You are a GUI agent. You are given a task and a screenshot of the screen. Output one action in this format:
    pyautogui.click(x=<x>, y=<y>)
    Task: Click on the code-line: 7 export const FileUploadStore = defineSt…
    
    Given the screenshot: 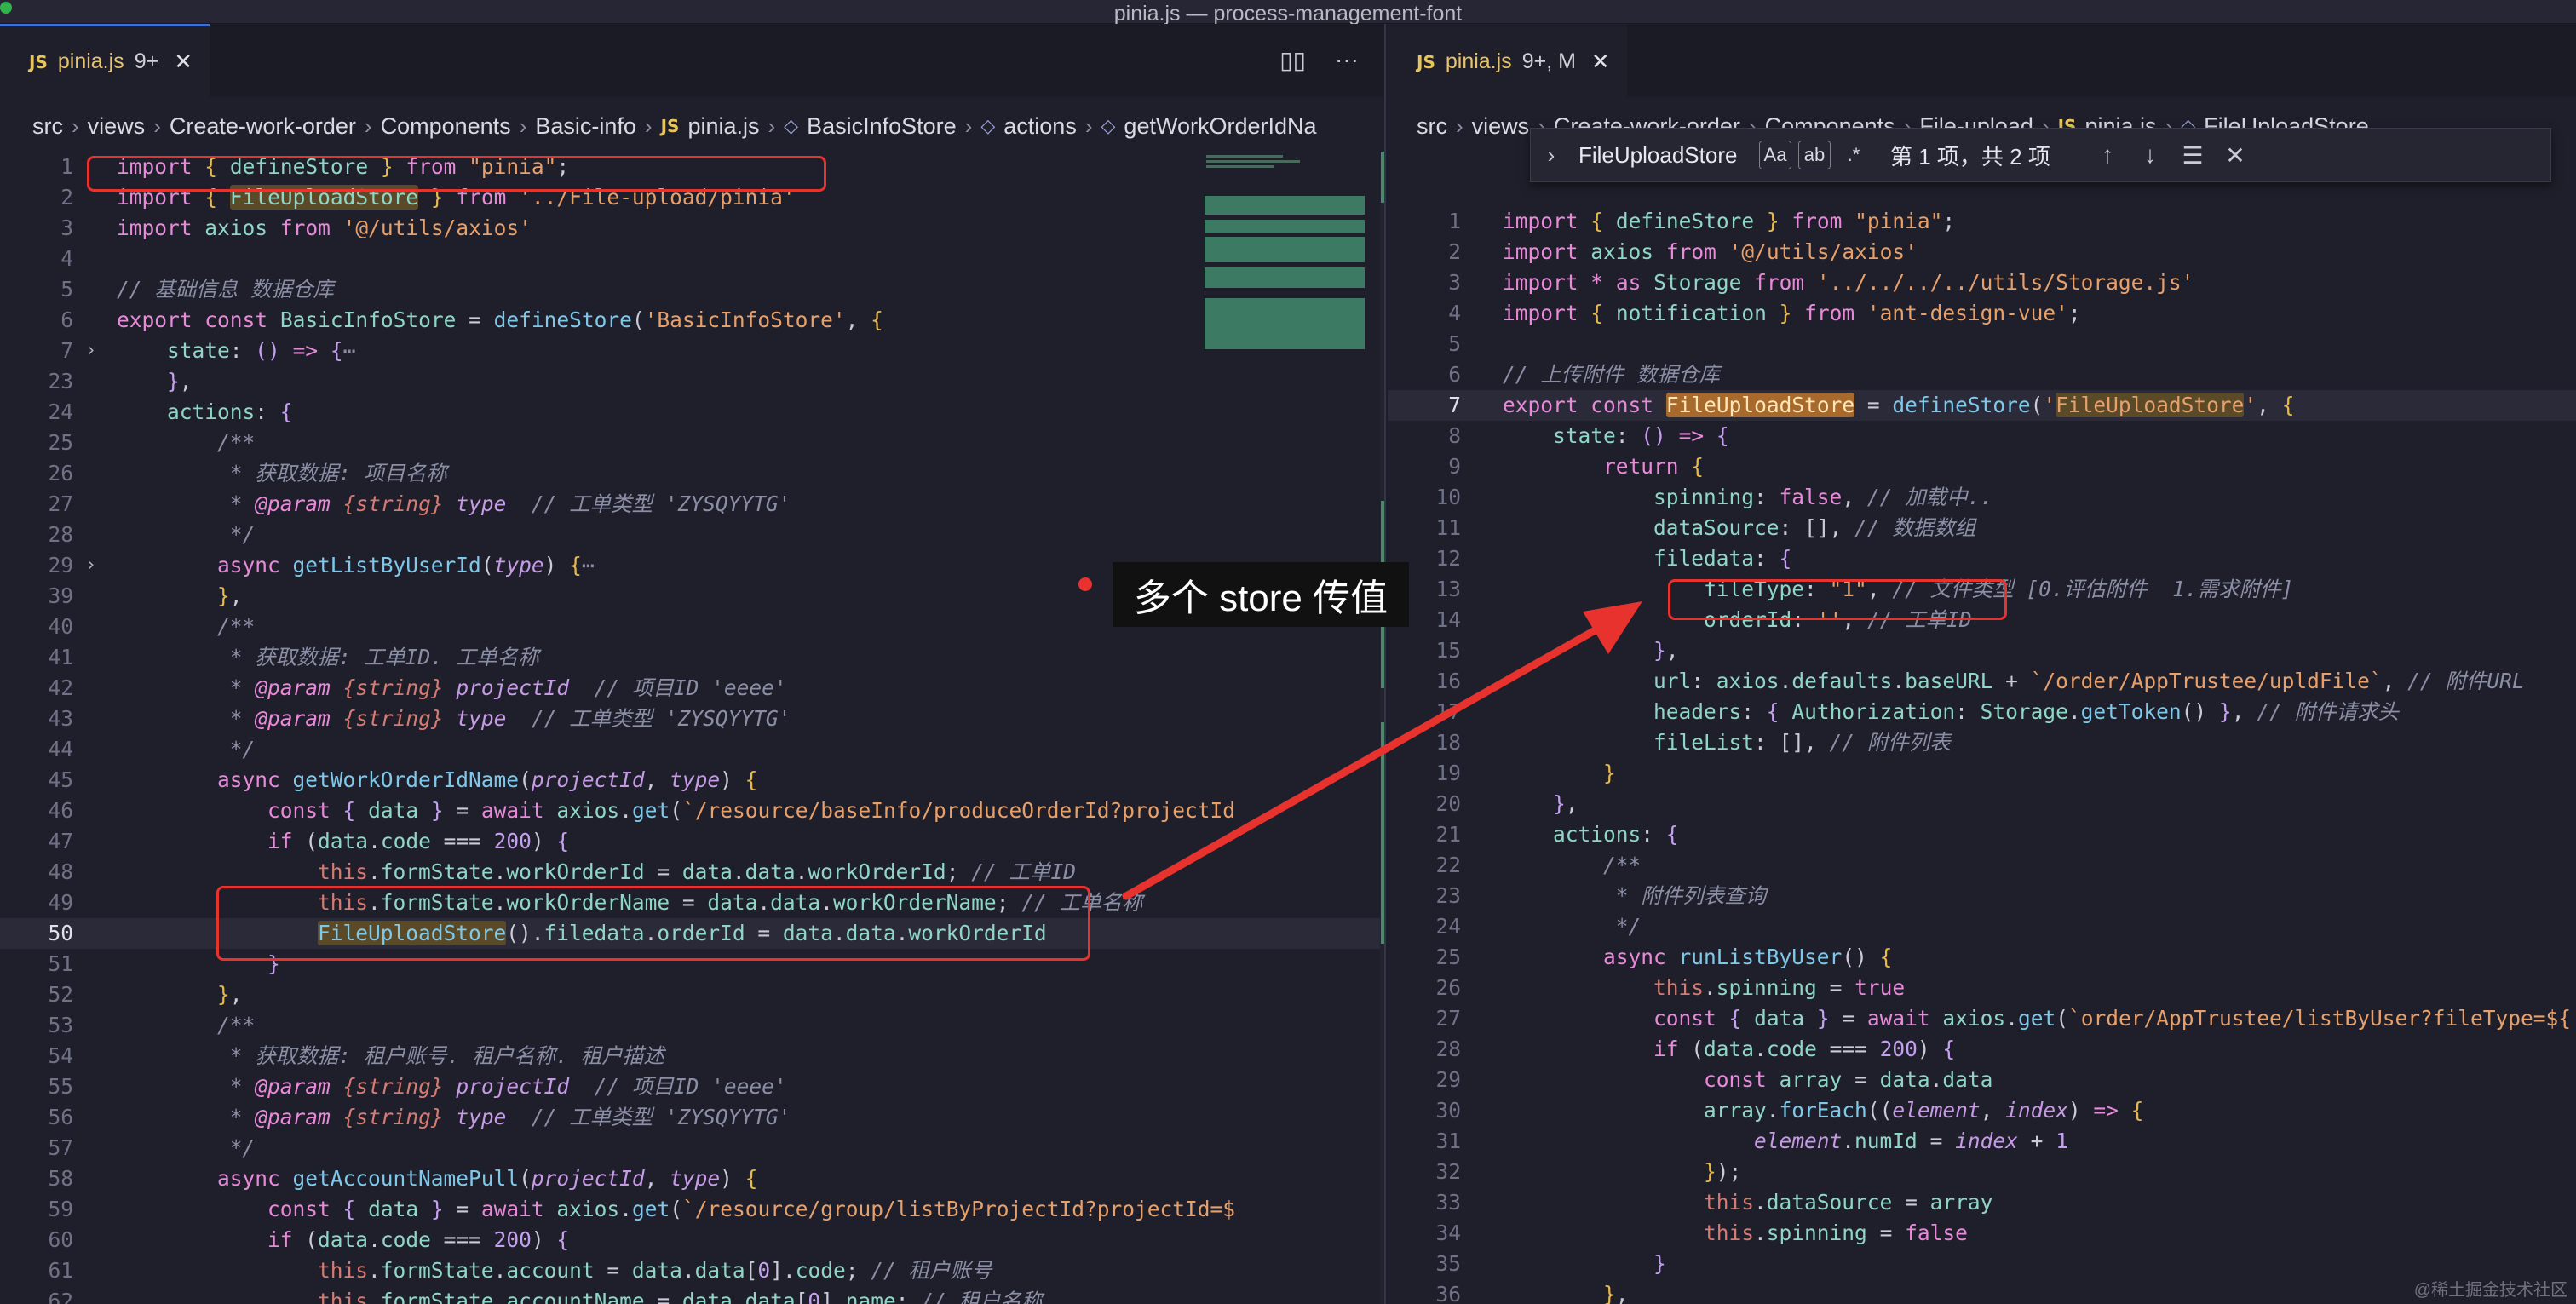 What is the action you would take?
    pyautogui.click(x=1982, y=405)
    